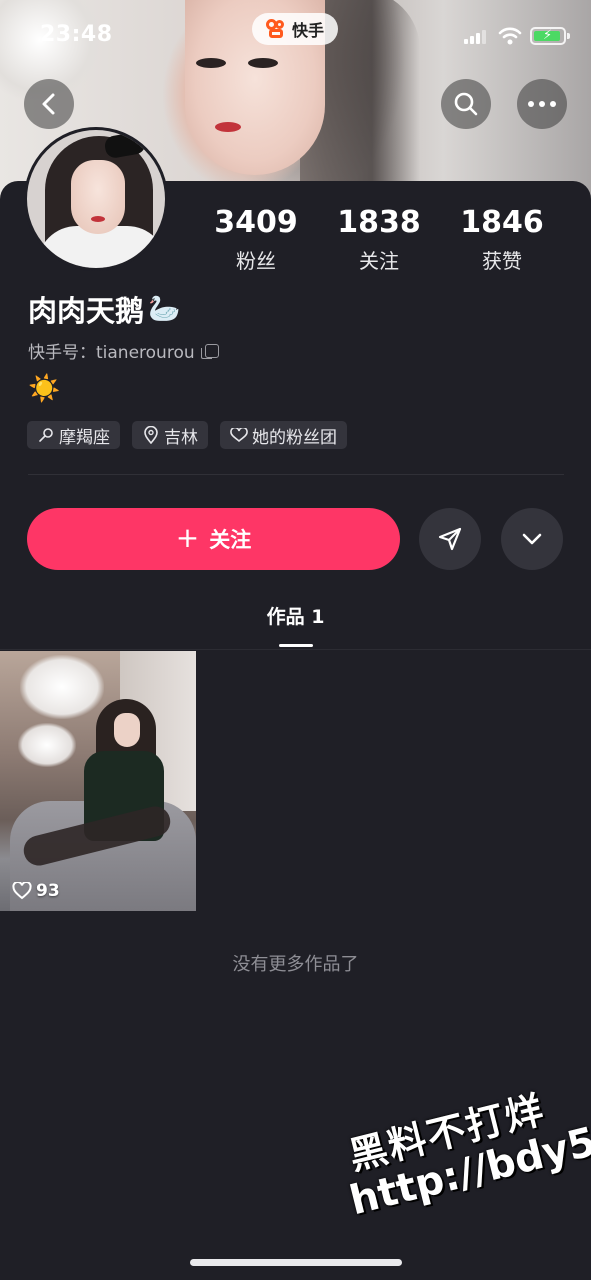 This screenshot has height=1280, width=591. What do you see at coordinates (379, 261) in the screenshot?
I see `stat-following-label: 关注` at bounding box center [379, 261].